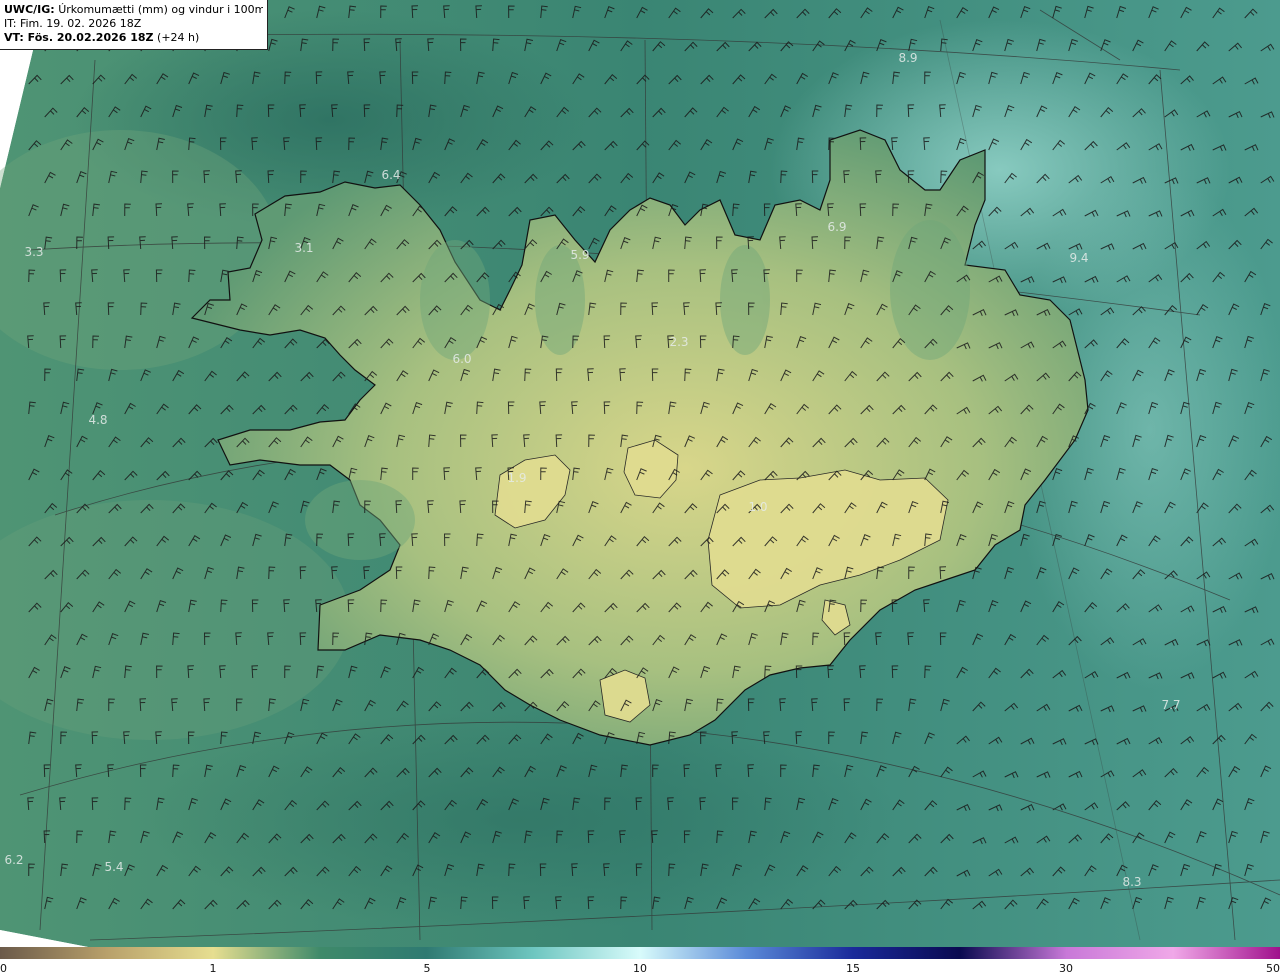 The height and width of the screenshot is (978, 1280). I want to click on forecast-offset: (+24 h), so click(176, 37).